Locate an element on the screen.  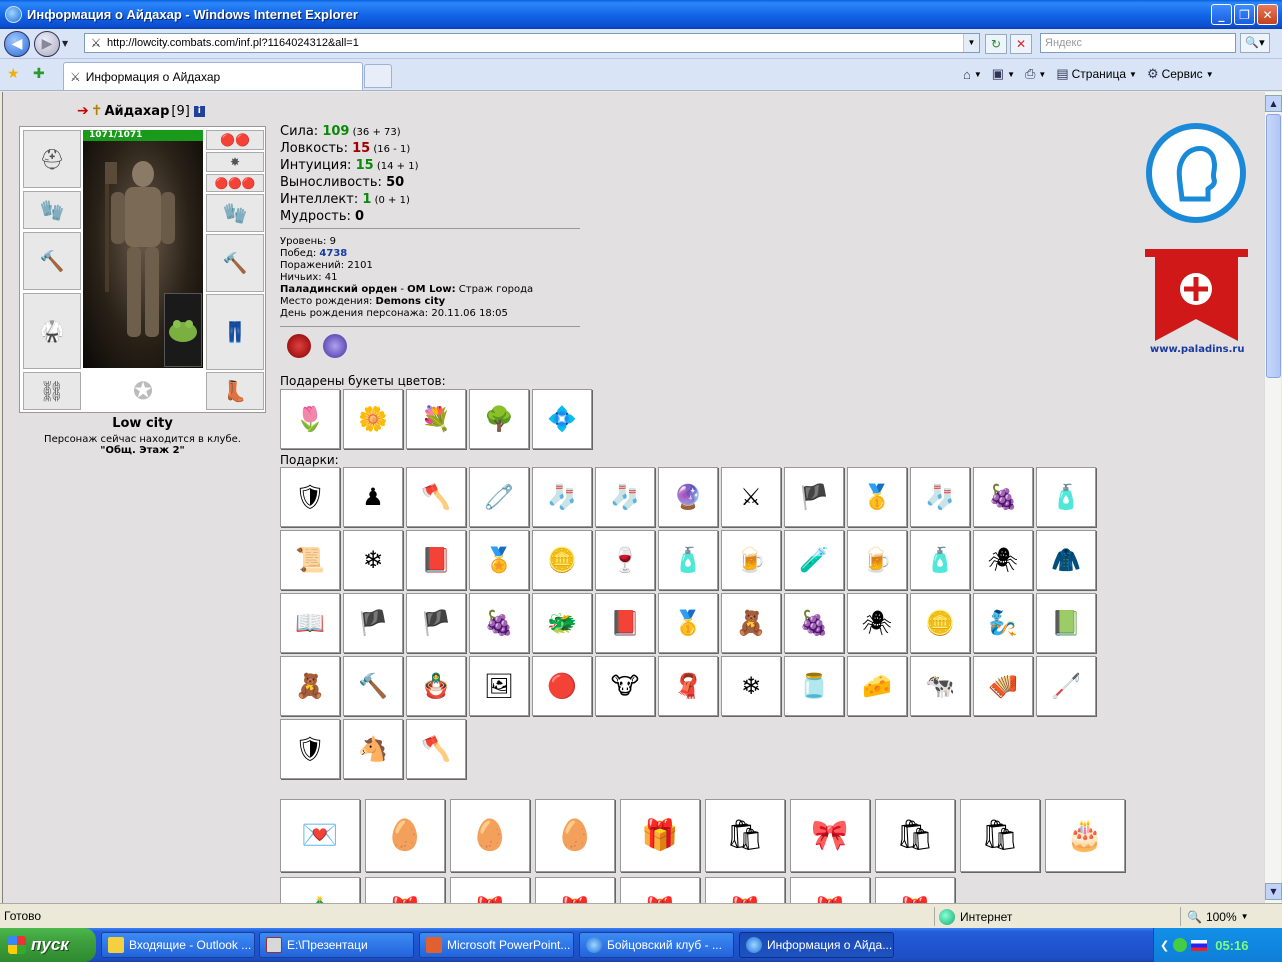
gift-item: 🦯 is located at coordinates (1066, 686).